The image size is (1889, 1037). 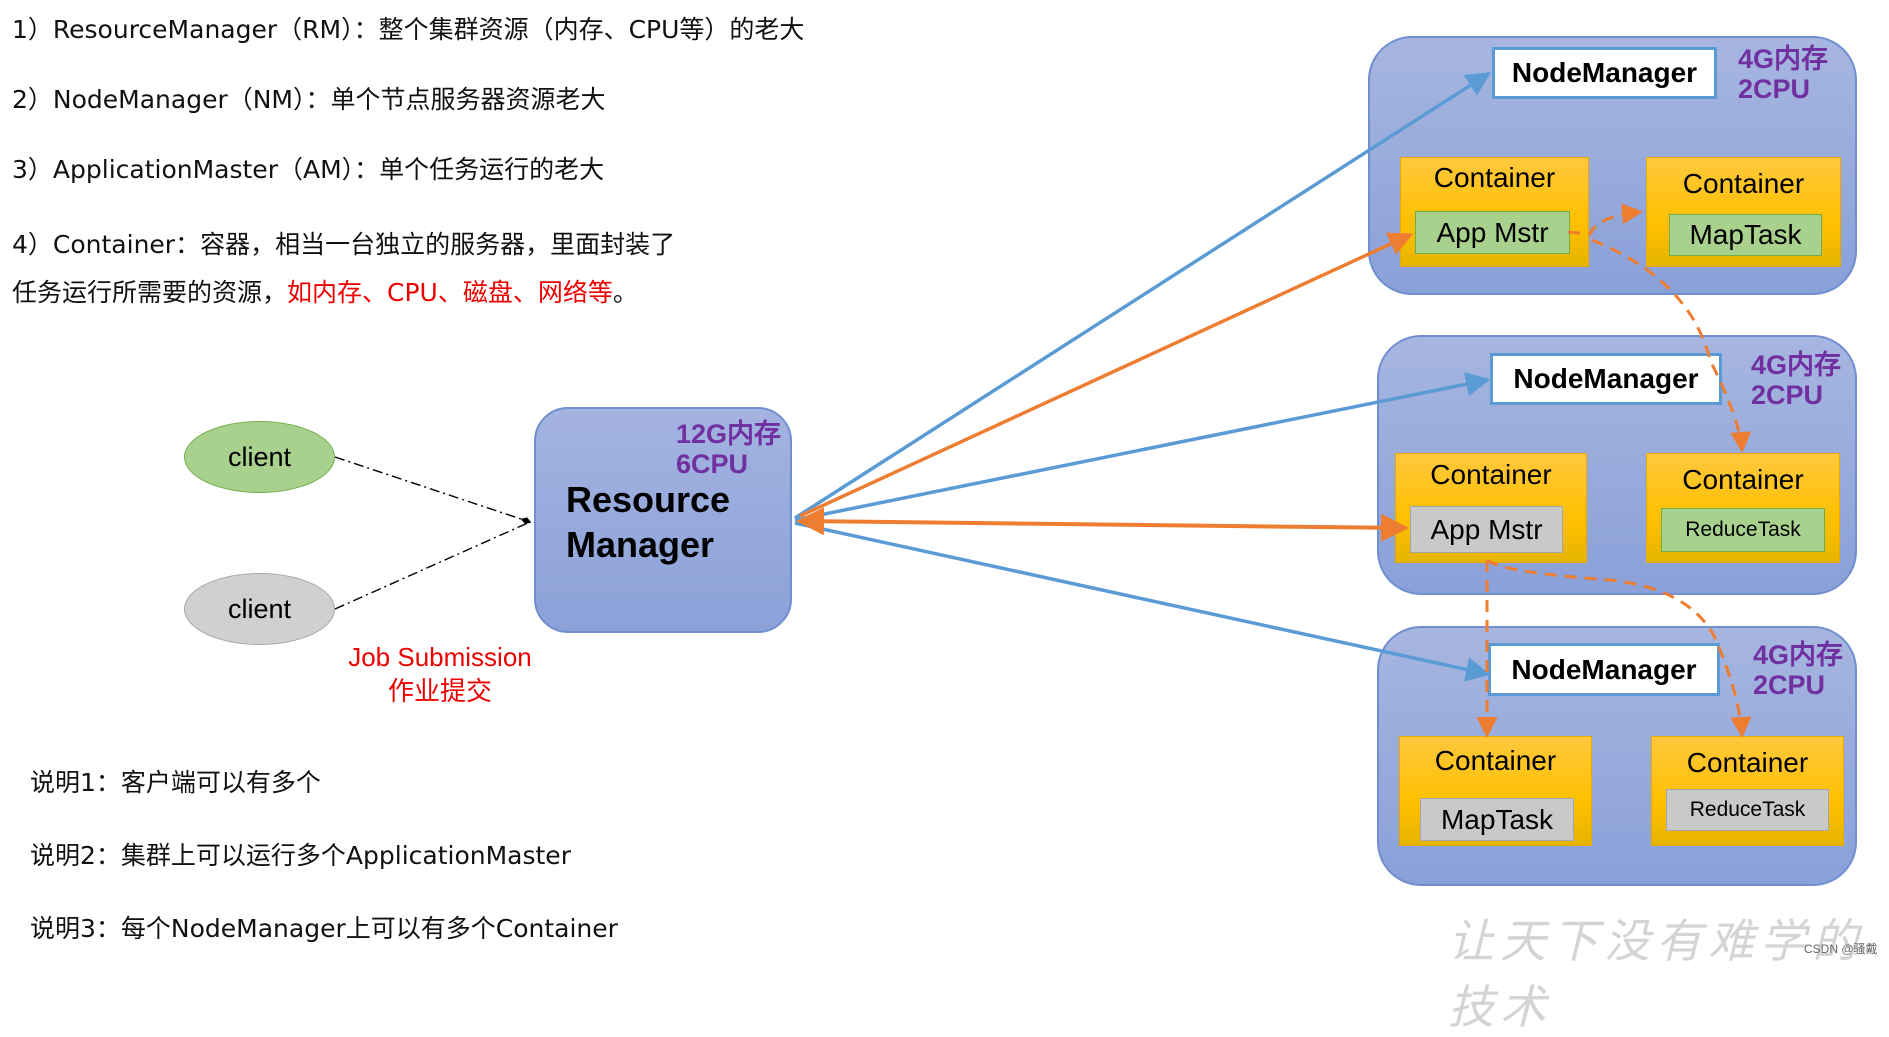 I want to click on rm-to-nm3-arrow, so click(x=1142, y=601).